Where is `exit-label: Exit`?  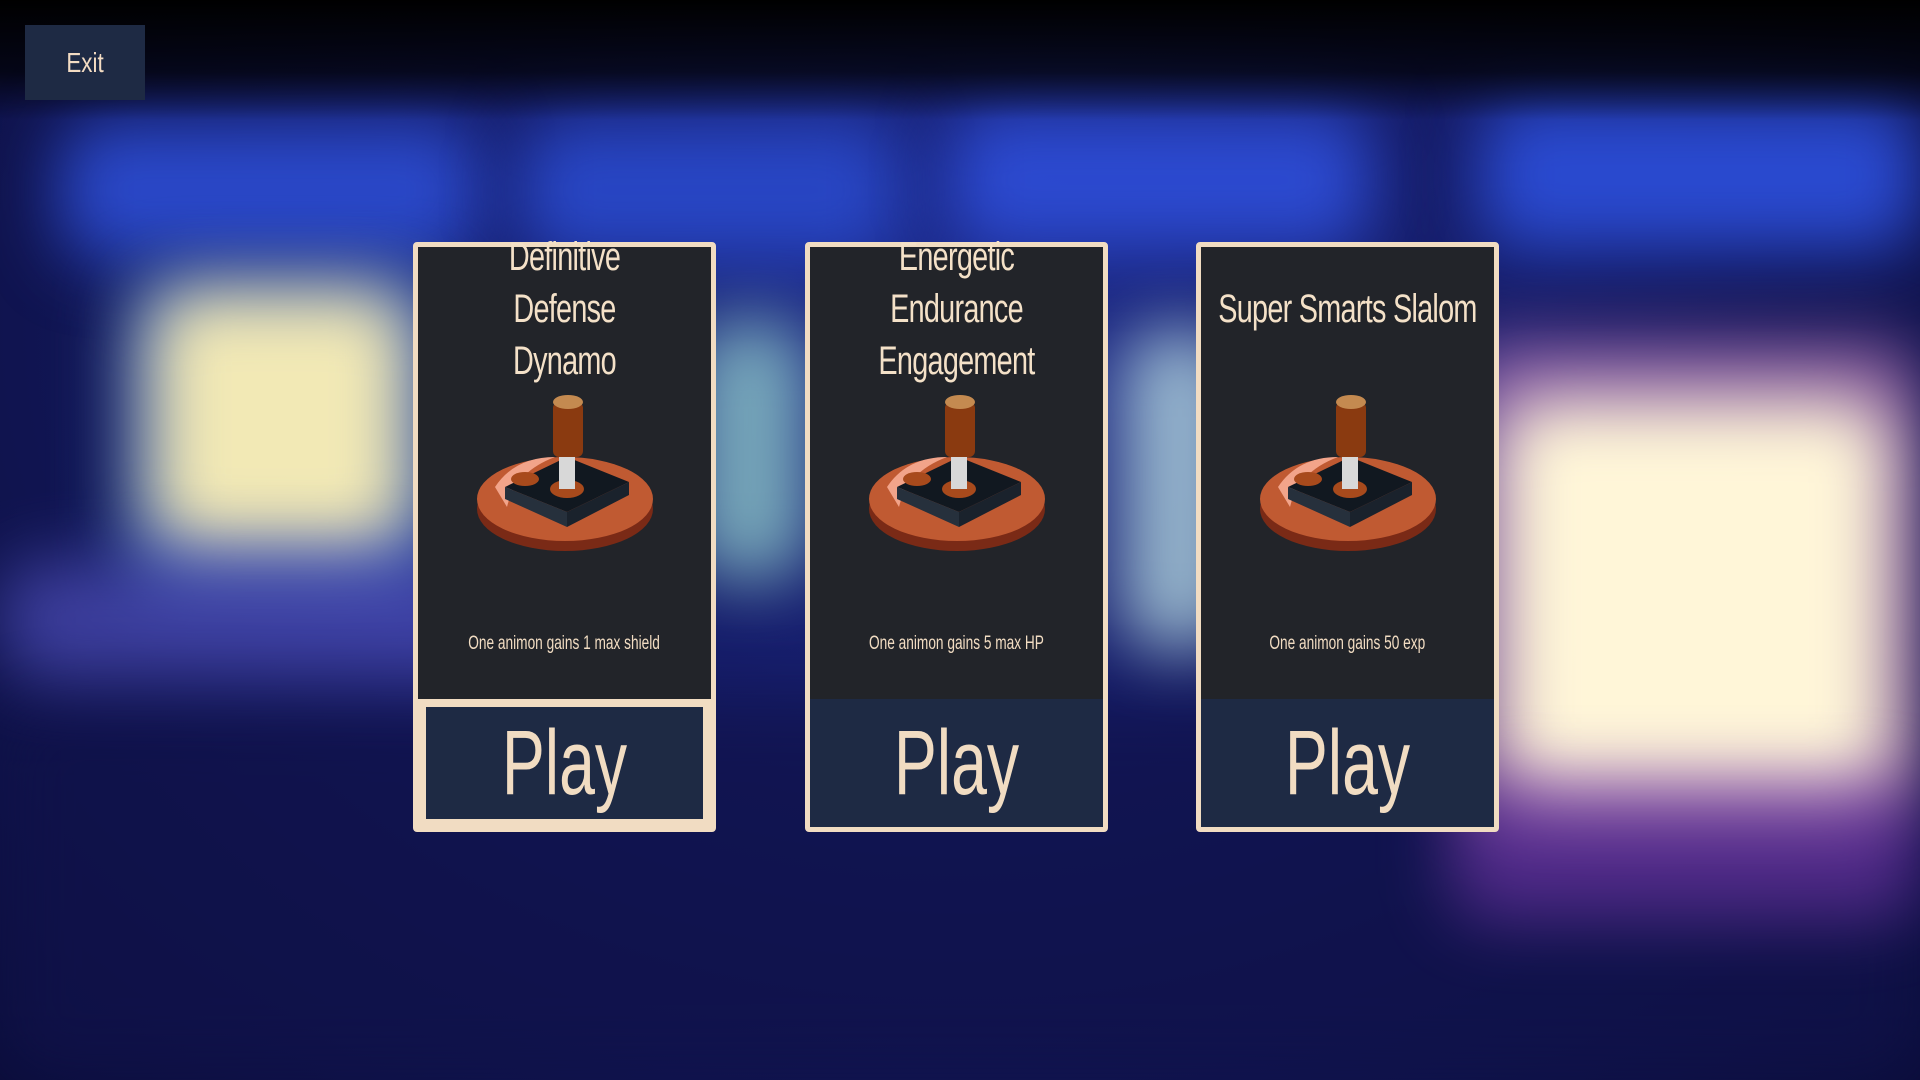
exit-label: Exit is located at coordinates (85, 62).